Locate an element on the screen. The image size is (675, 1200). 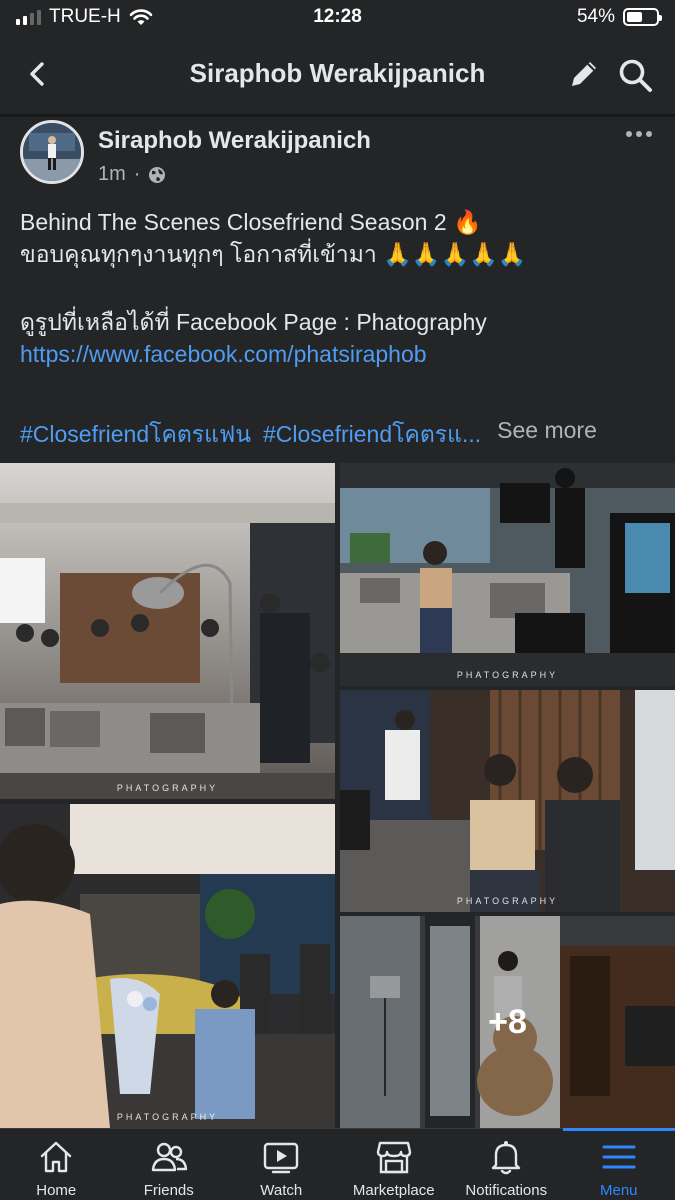
globe-icon is located at coordinates (157, 174).